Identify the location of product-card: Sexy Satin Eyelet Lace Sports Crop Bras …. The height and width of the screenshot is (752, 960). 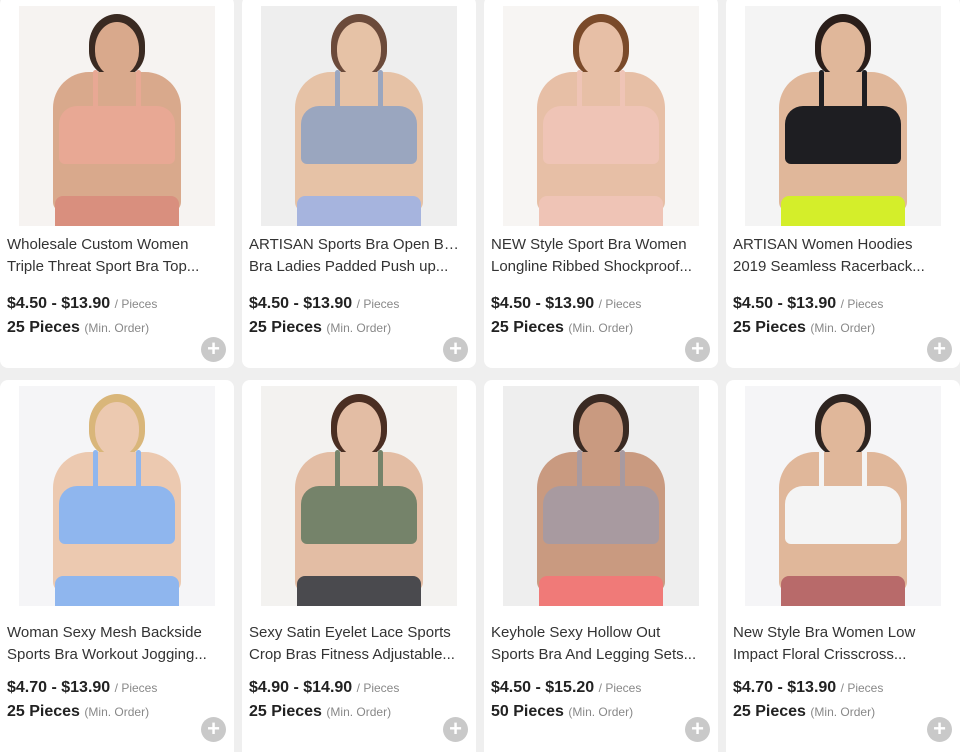
(359, 566).